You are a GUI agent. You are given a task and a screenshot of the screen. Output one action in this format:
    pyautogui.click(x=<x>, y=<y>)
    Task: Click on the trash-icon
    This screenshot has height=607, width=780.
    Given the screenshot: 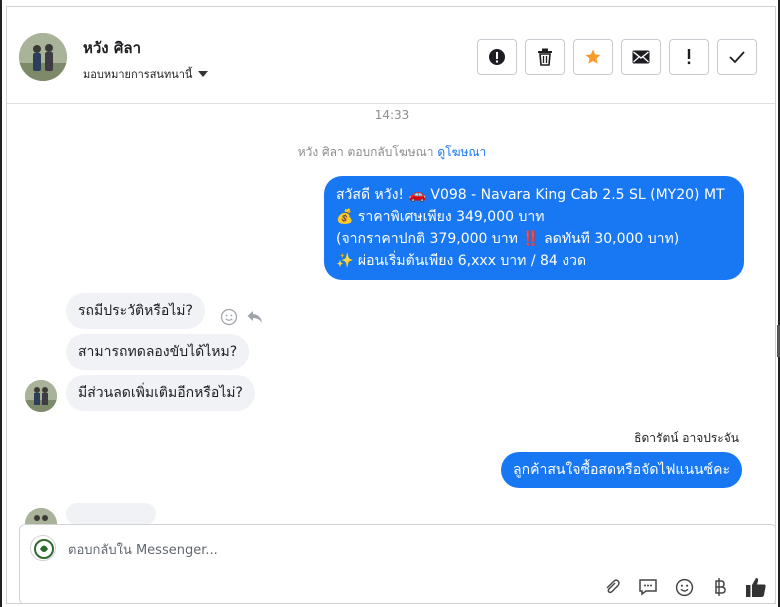 What is the action you would take?
    pyautogui.click(x=545, y=57)
    